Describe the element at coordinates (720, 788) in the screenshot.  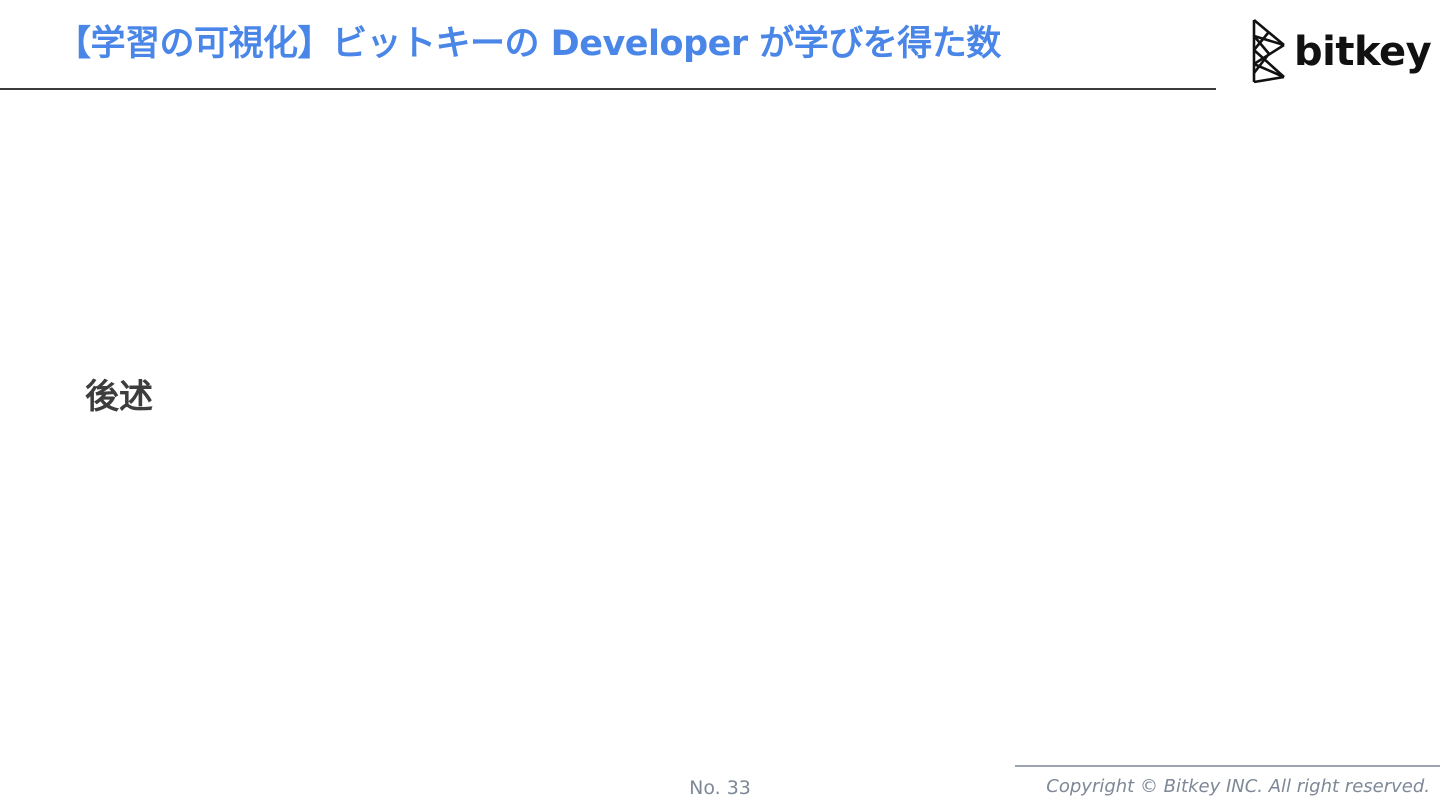
I see `page-number: No. 33` at that location.